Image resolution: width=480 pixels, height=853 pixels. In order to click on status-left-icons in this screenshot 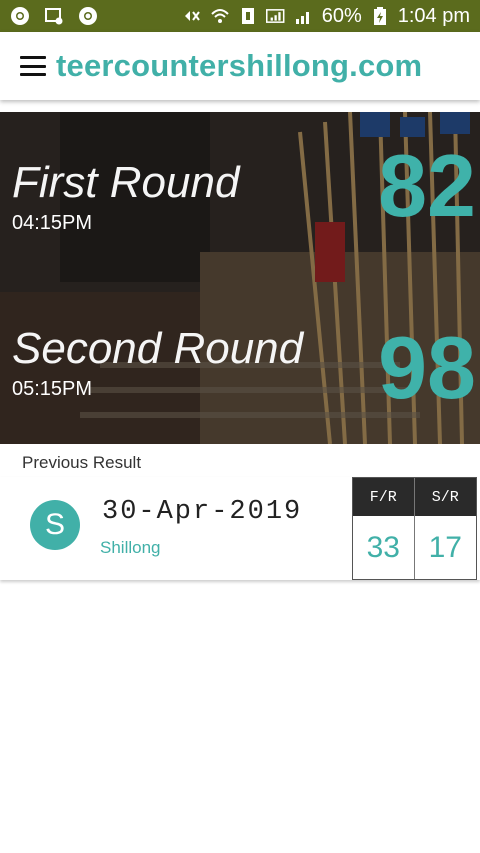, I will do `click(54, 16)`.